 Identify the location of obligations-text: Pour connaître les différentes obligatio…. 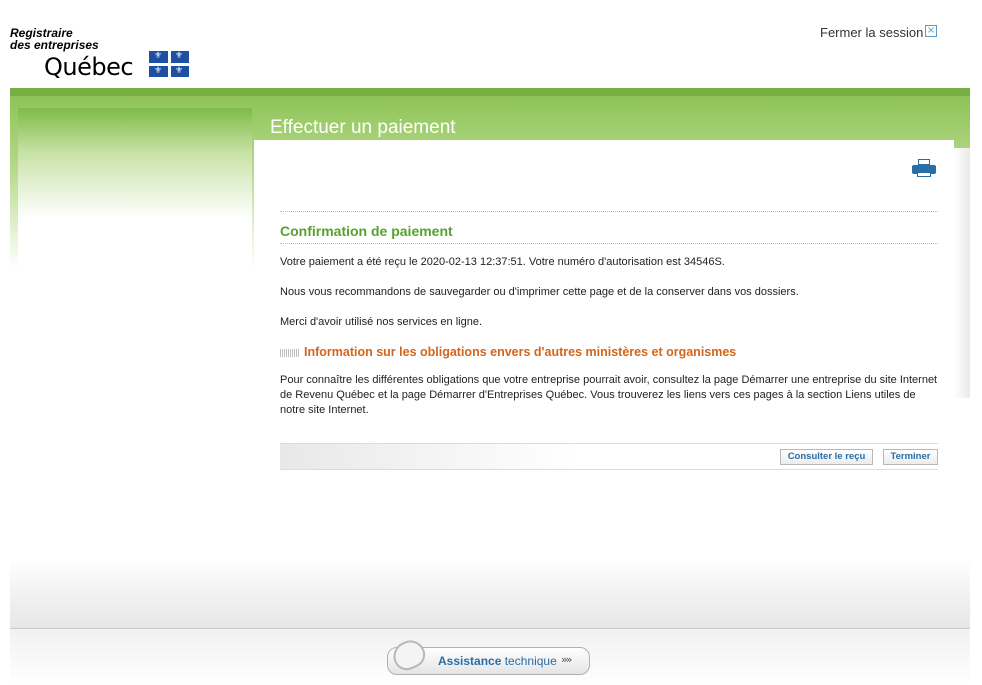
(609, 395).